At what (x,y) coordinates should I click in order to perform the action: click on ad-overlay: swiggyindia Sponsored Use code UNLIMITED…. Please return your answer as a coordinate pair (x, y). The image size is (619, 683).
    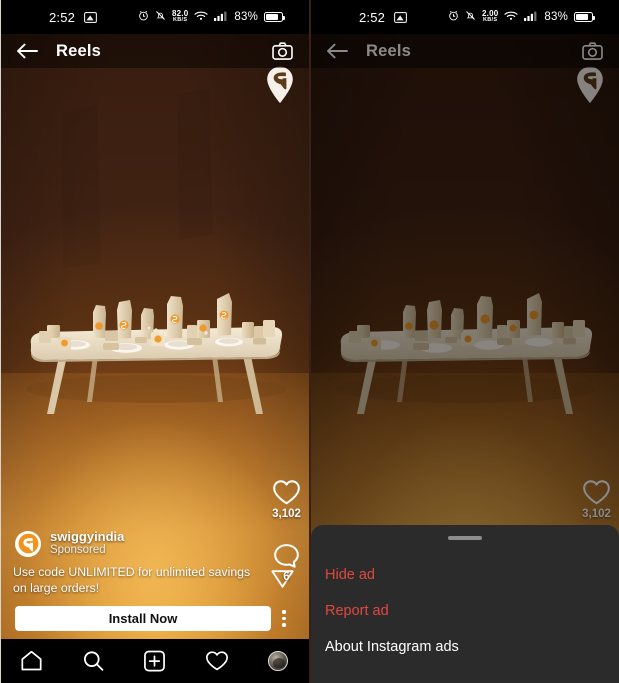
    Looking at the image, I should click on (155, 584).